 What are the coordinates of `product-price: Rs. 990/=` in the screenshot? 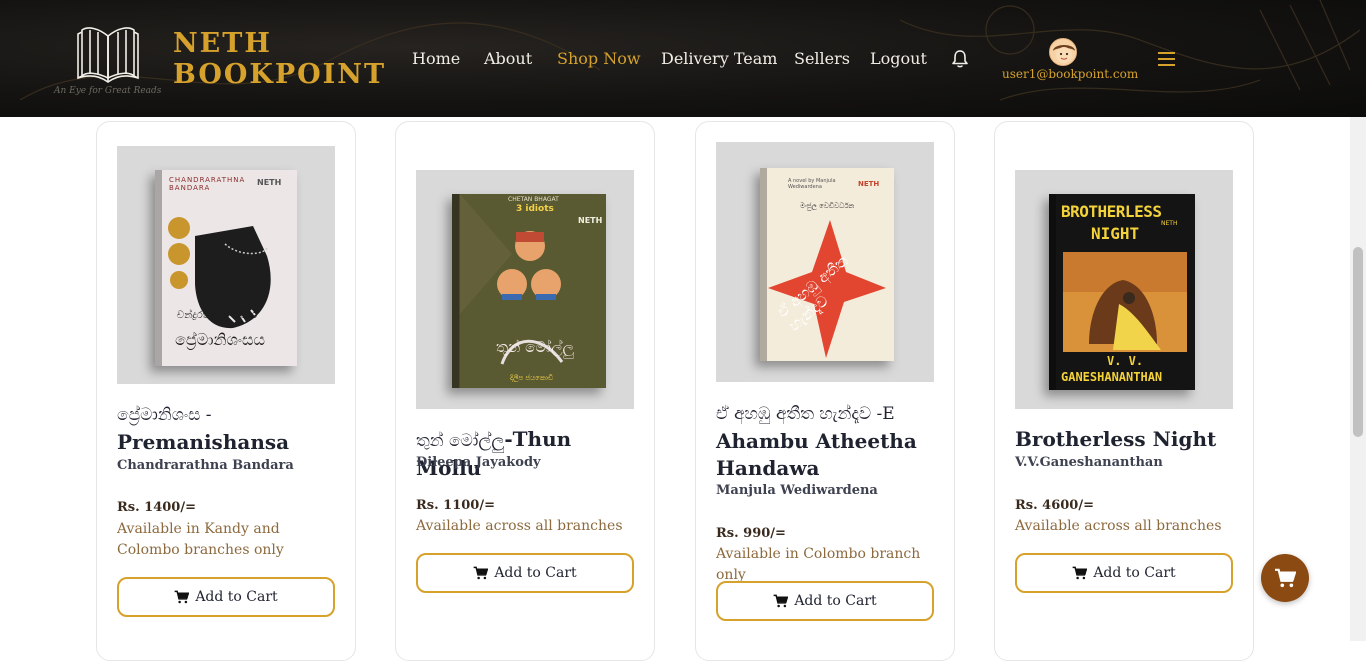 It's located at (751, 533).